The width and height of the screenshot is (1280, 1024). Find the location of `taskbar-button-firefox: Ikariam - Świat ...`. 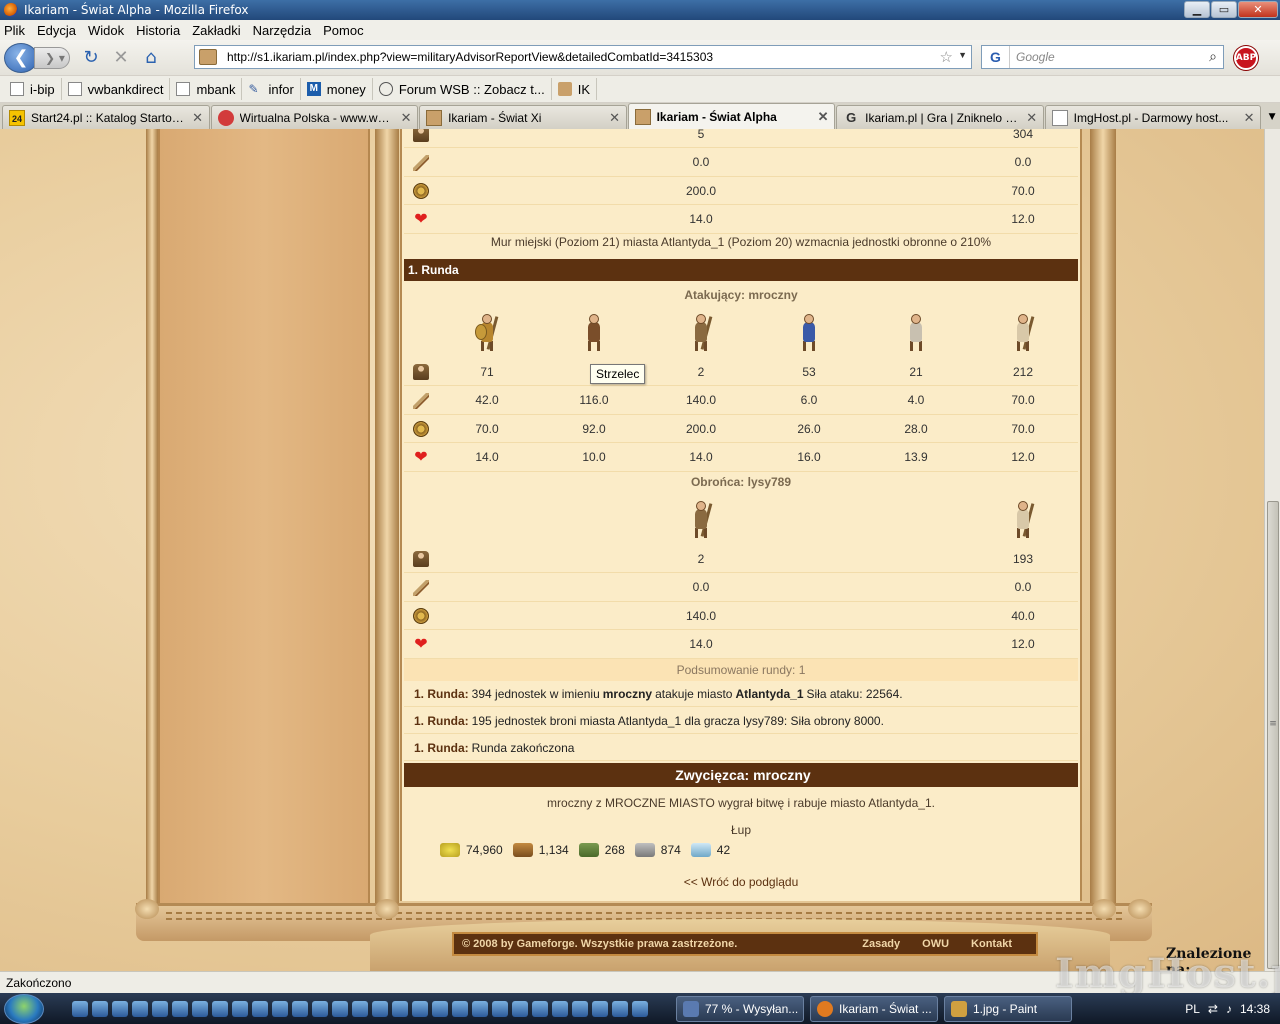

taskbar-button-firefox: Ikariam - Świat ... is located at coordinates (874, 1008).